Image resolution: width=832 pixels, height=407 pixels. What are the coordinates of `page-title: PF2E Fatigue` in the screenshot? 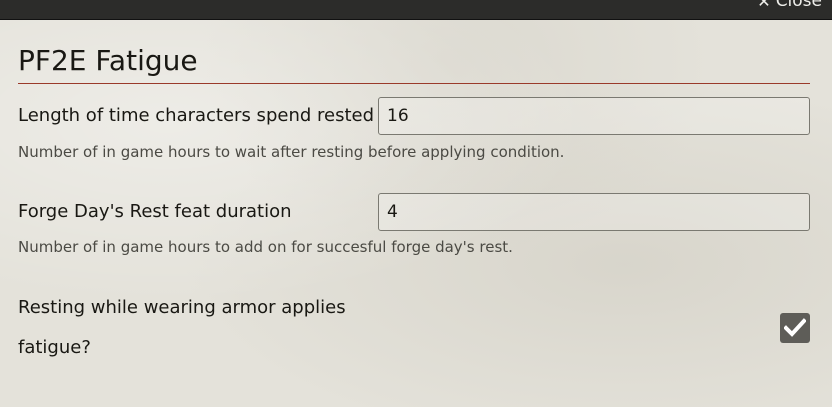 It's located at (108, 60).